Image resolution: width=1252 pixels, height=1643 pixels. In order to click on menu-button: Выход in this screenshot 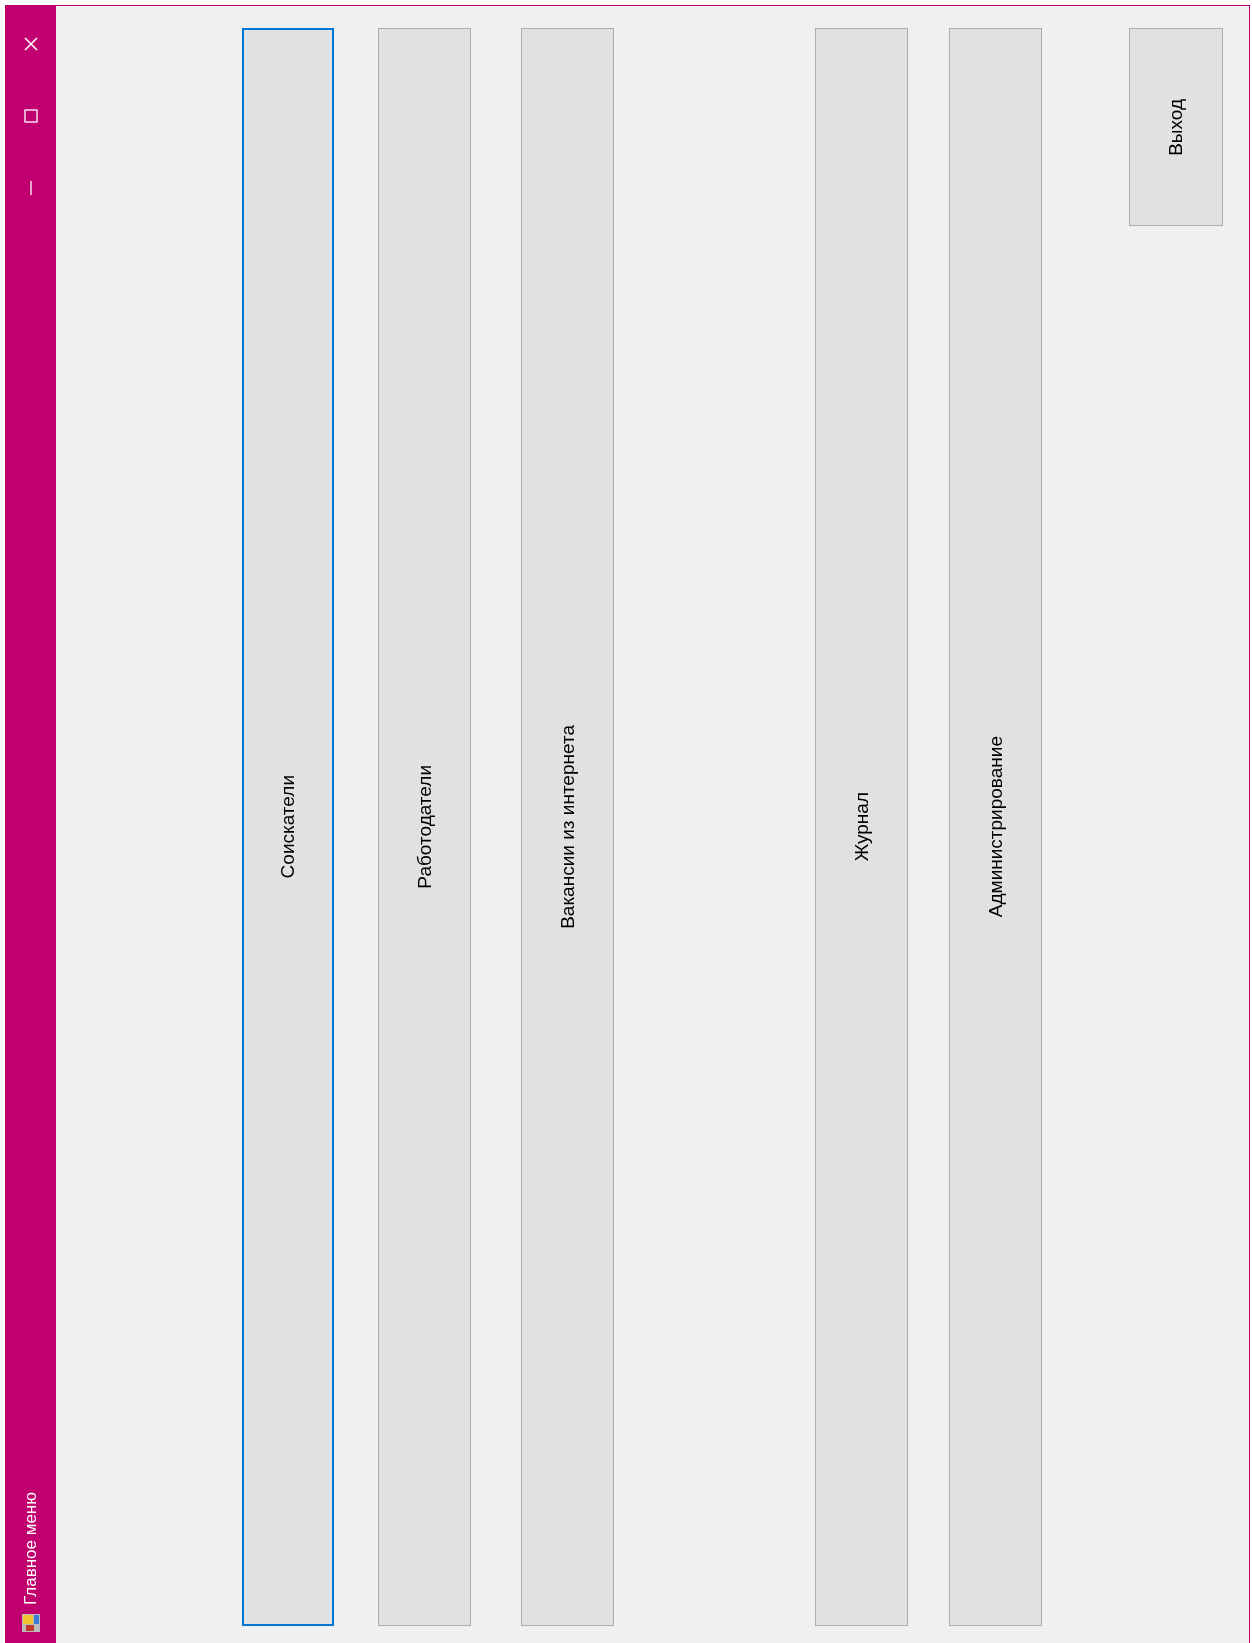, I will do `click(1176, 127)`.